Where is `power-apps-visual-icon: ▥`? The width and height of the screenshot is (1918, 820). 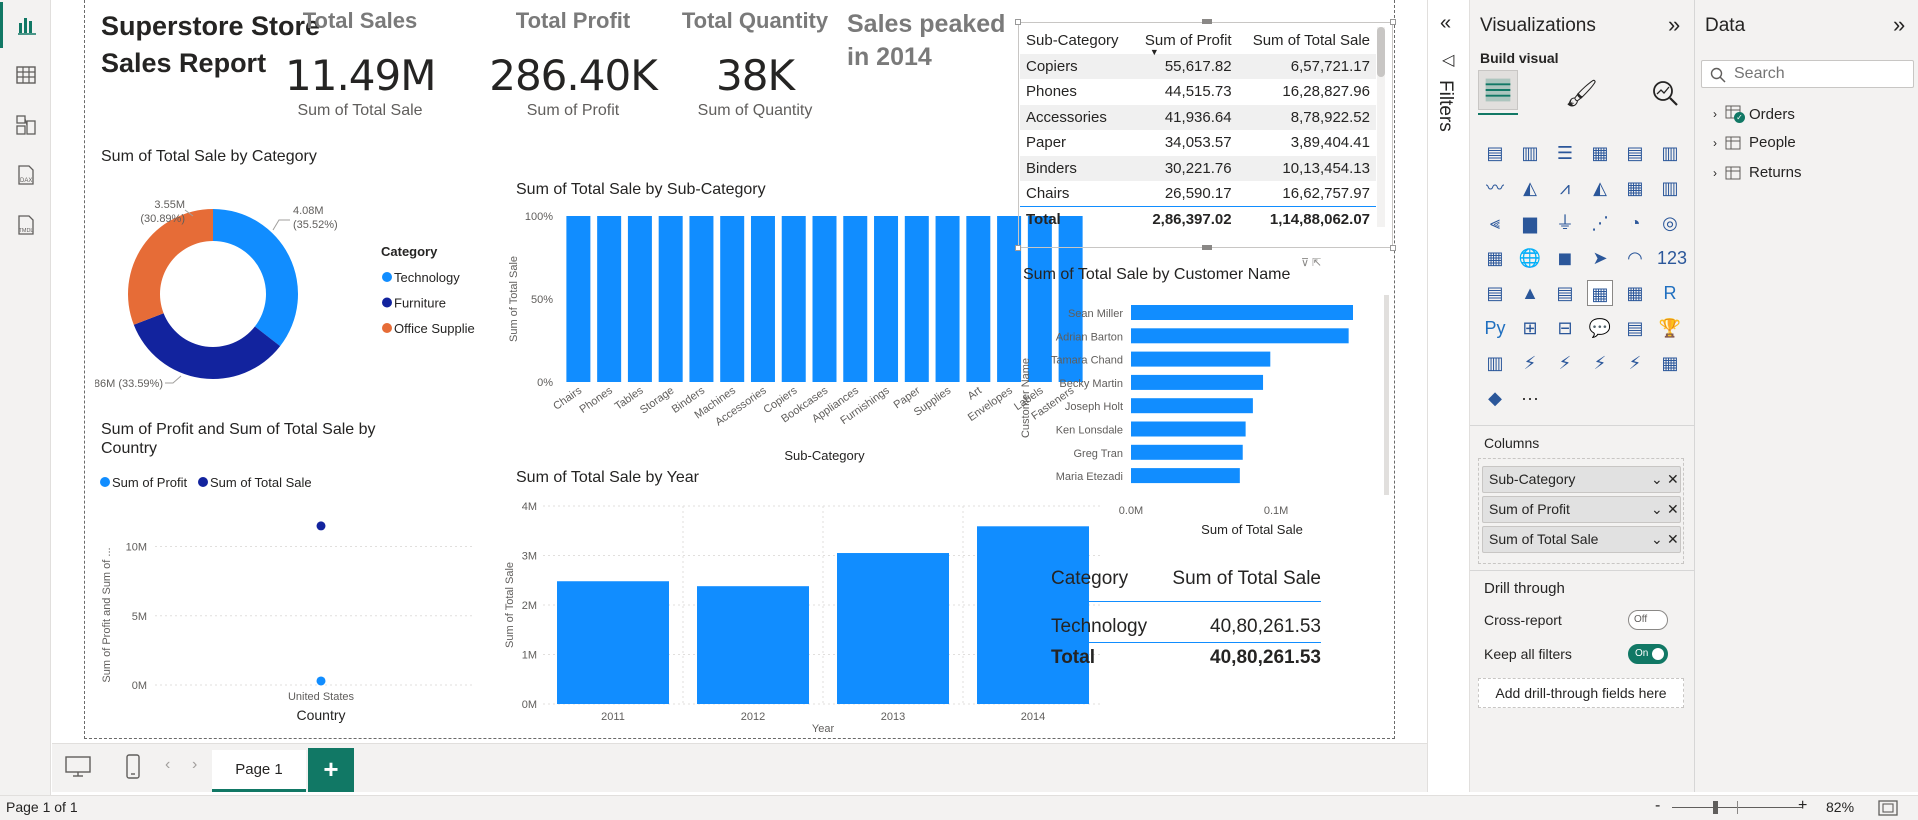 power-apps-visual-icon: ▥ is located at coordinates (1495, 363).